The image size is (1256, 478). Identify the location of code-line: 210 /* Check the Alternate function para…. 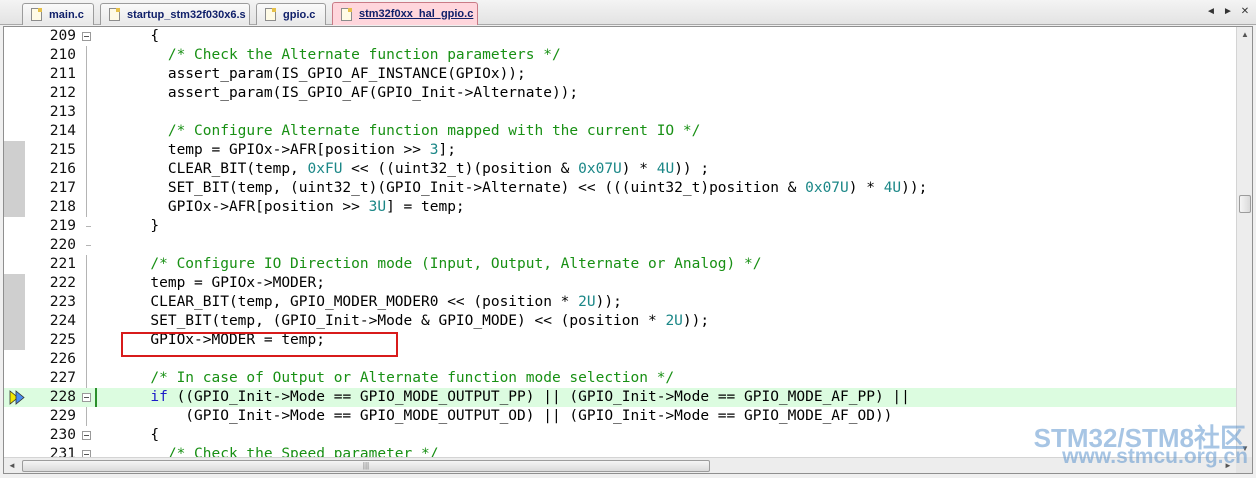
(620, 55).